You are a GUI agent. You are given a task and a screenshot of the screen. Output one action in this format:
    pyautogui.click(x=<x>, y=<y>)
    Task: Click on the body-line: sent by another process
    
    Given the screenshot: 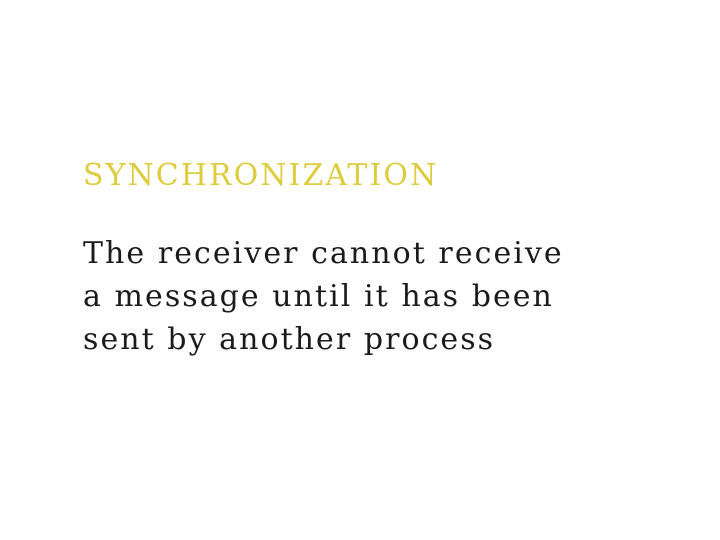 What is the action you would take?
    pyautogui.click(x=289, y=339)
    